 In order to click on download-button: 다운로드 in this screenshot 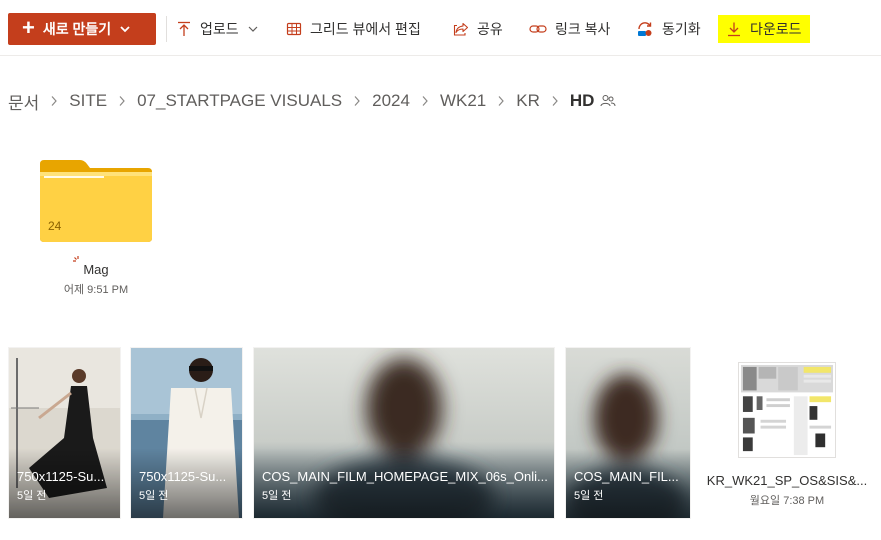, I will do `click(764, 29)`.